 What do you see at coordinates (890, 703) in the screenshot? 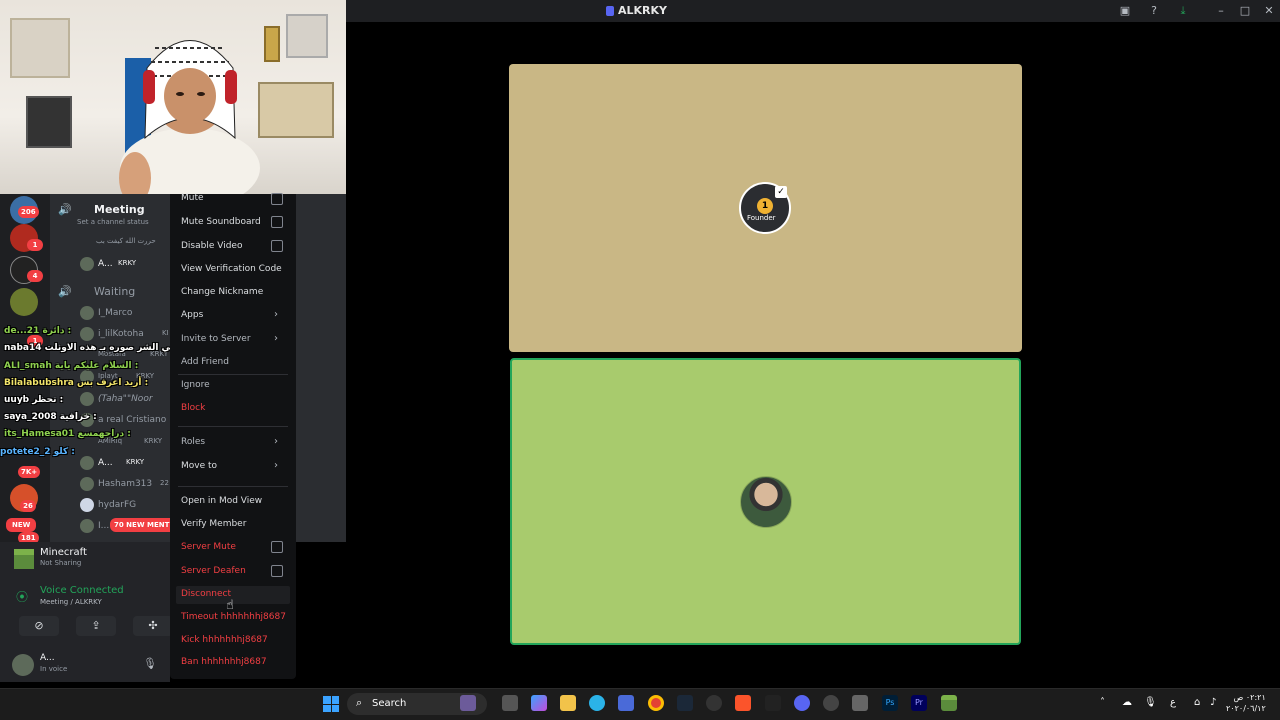
I see `photoshop-icon: Ps` at bounding box center [890, 703].